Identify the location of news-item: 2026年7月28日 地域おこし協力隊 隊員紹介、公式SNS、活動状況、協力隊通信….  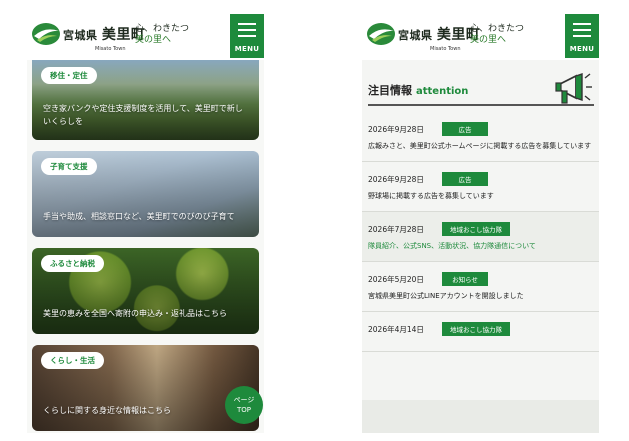
(480, 237).